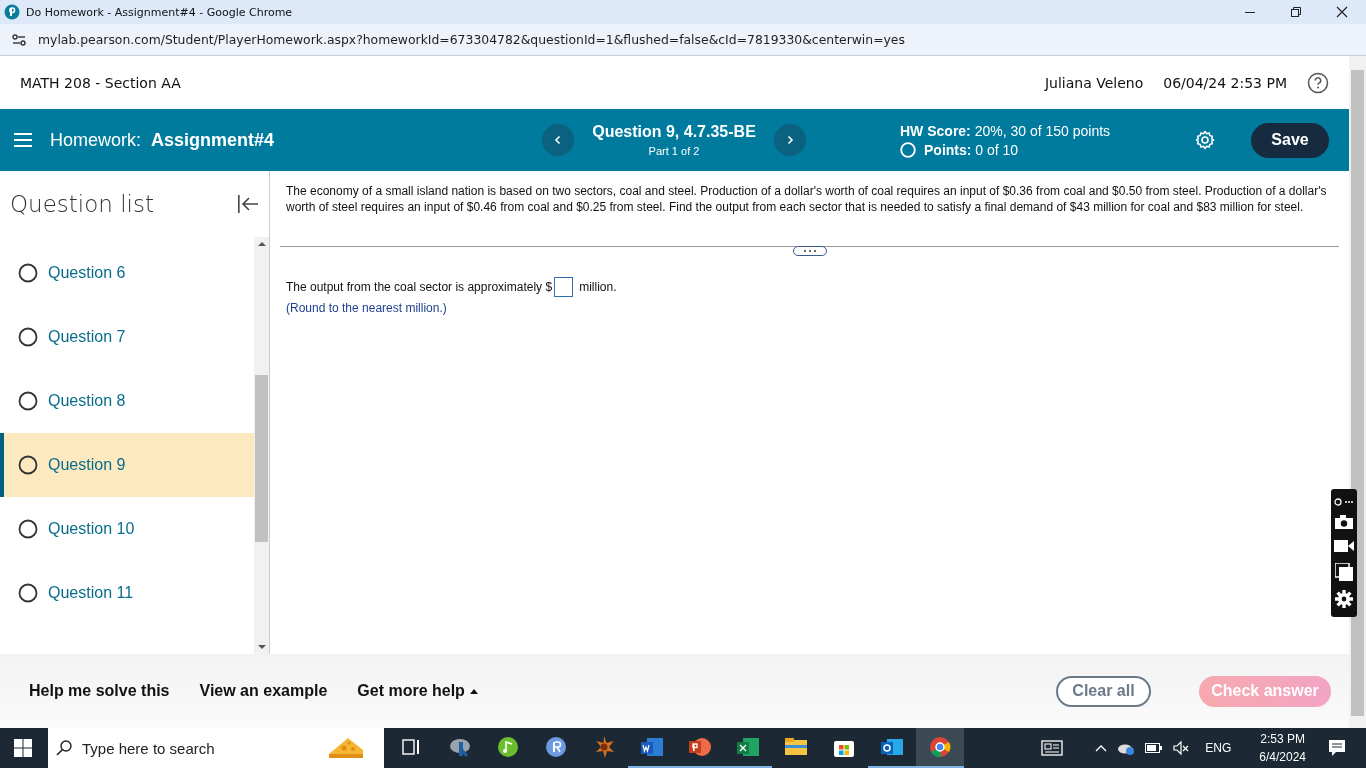  What do you see at coordinates (19, 39) in the screenshot?
I see `site-settings-icon` at bounding box center [19, 39].